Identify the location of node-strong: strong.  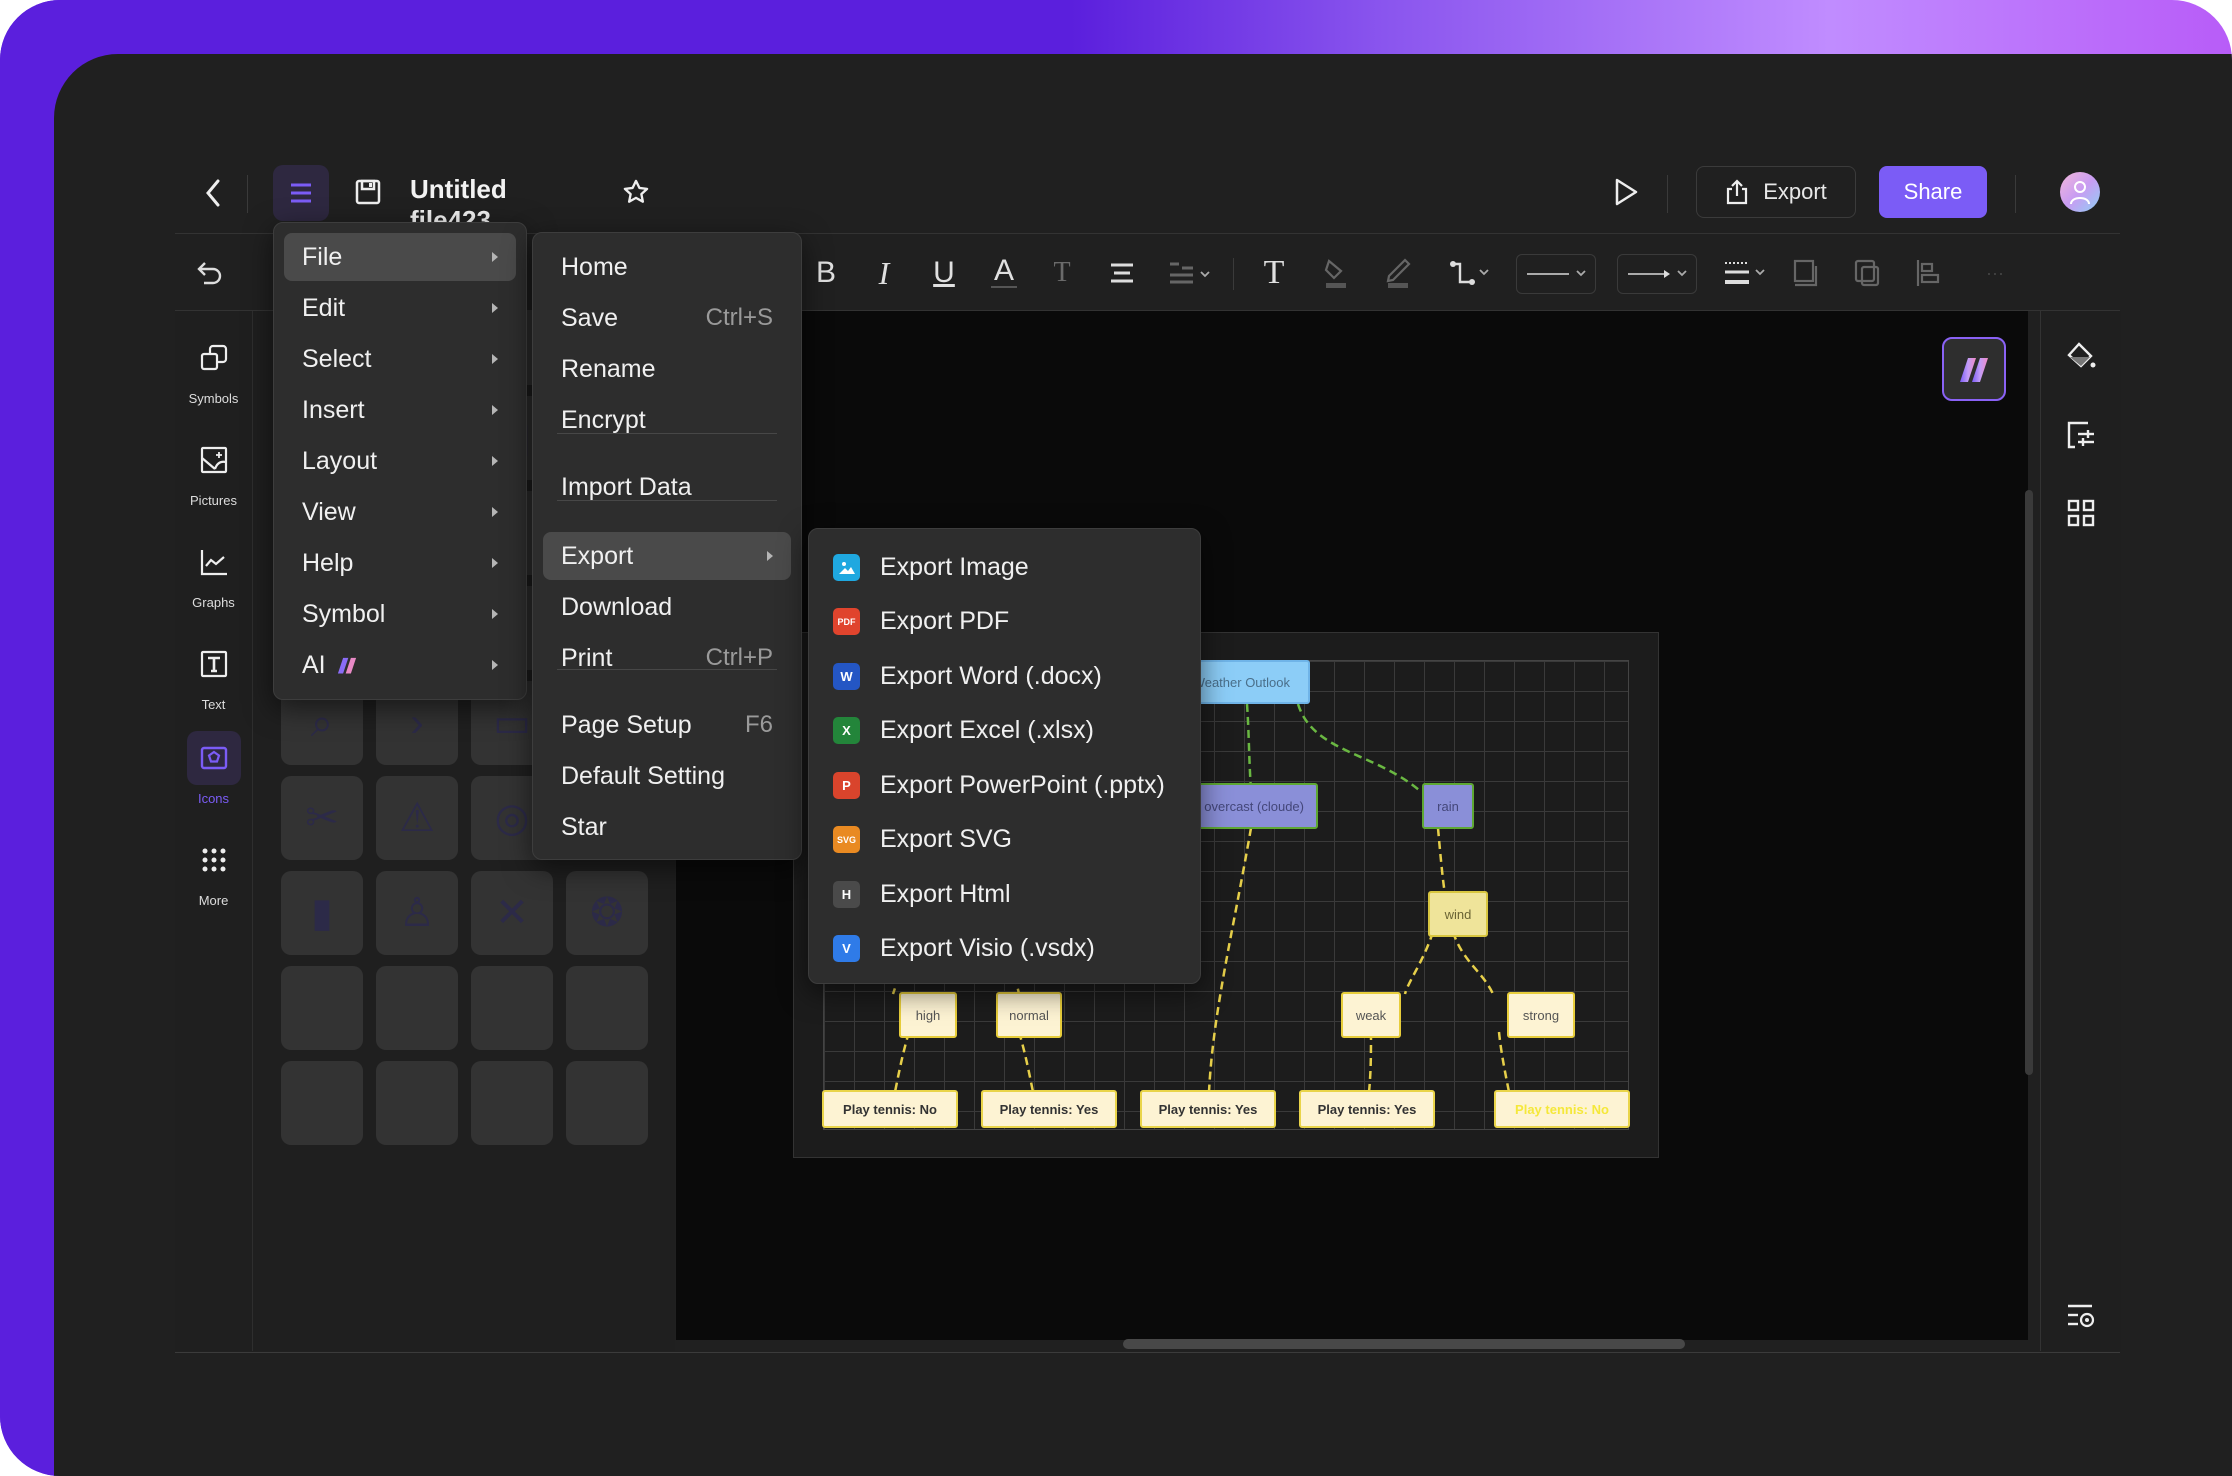
(1541, 1015).